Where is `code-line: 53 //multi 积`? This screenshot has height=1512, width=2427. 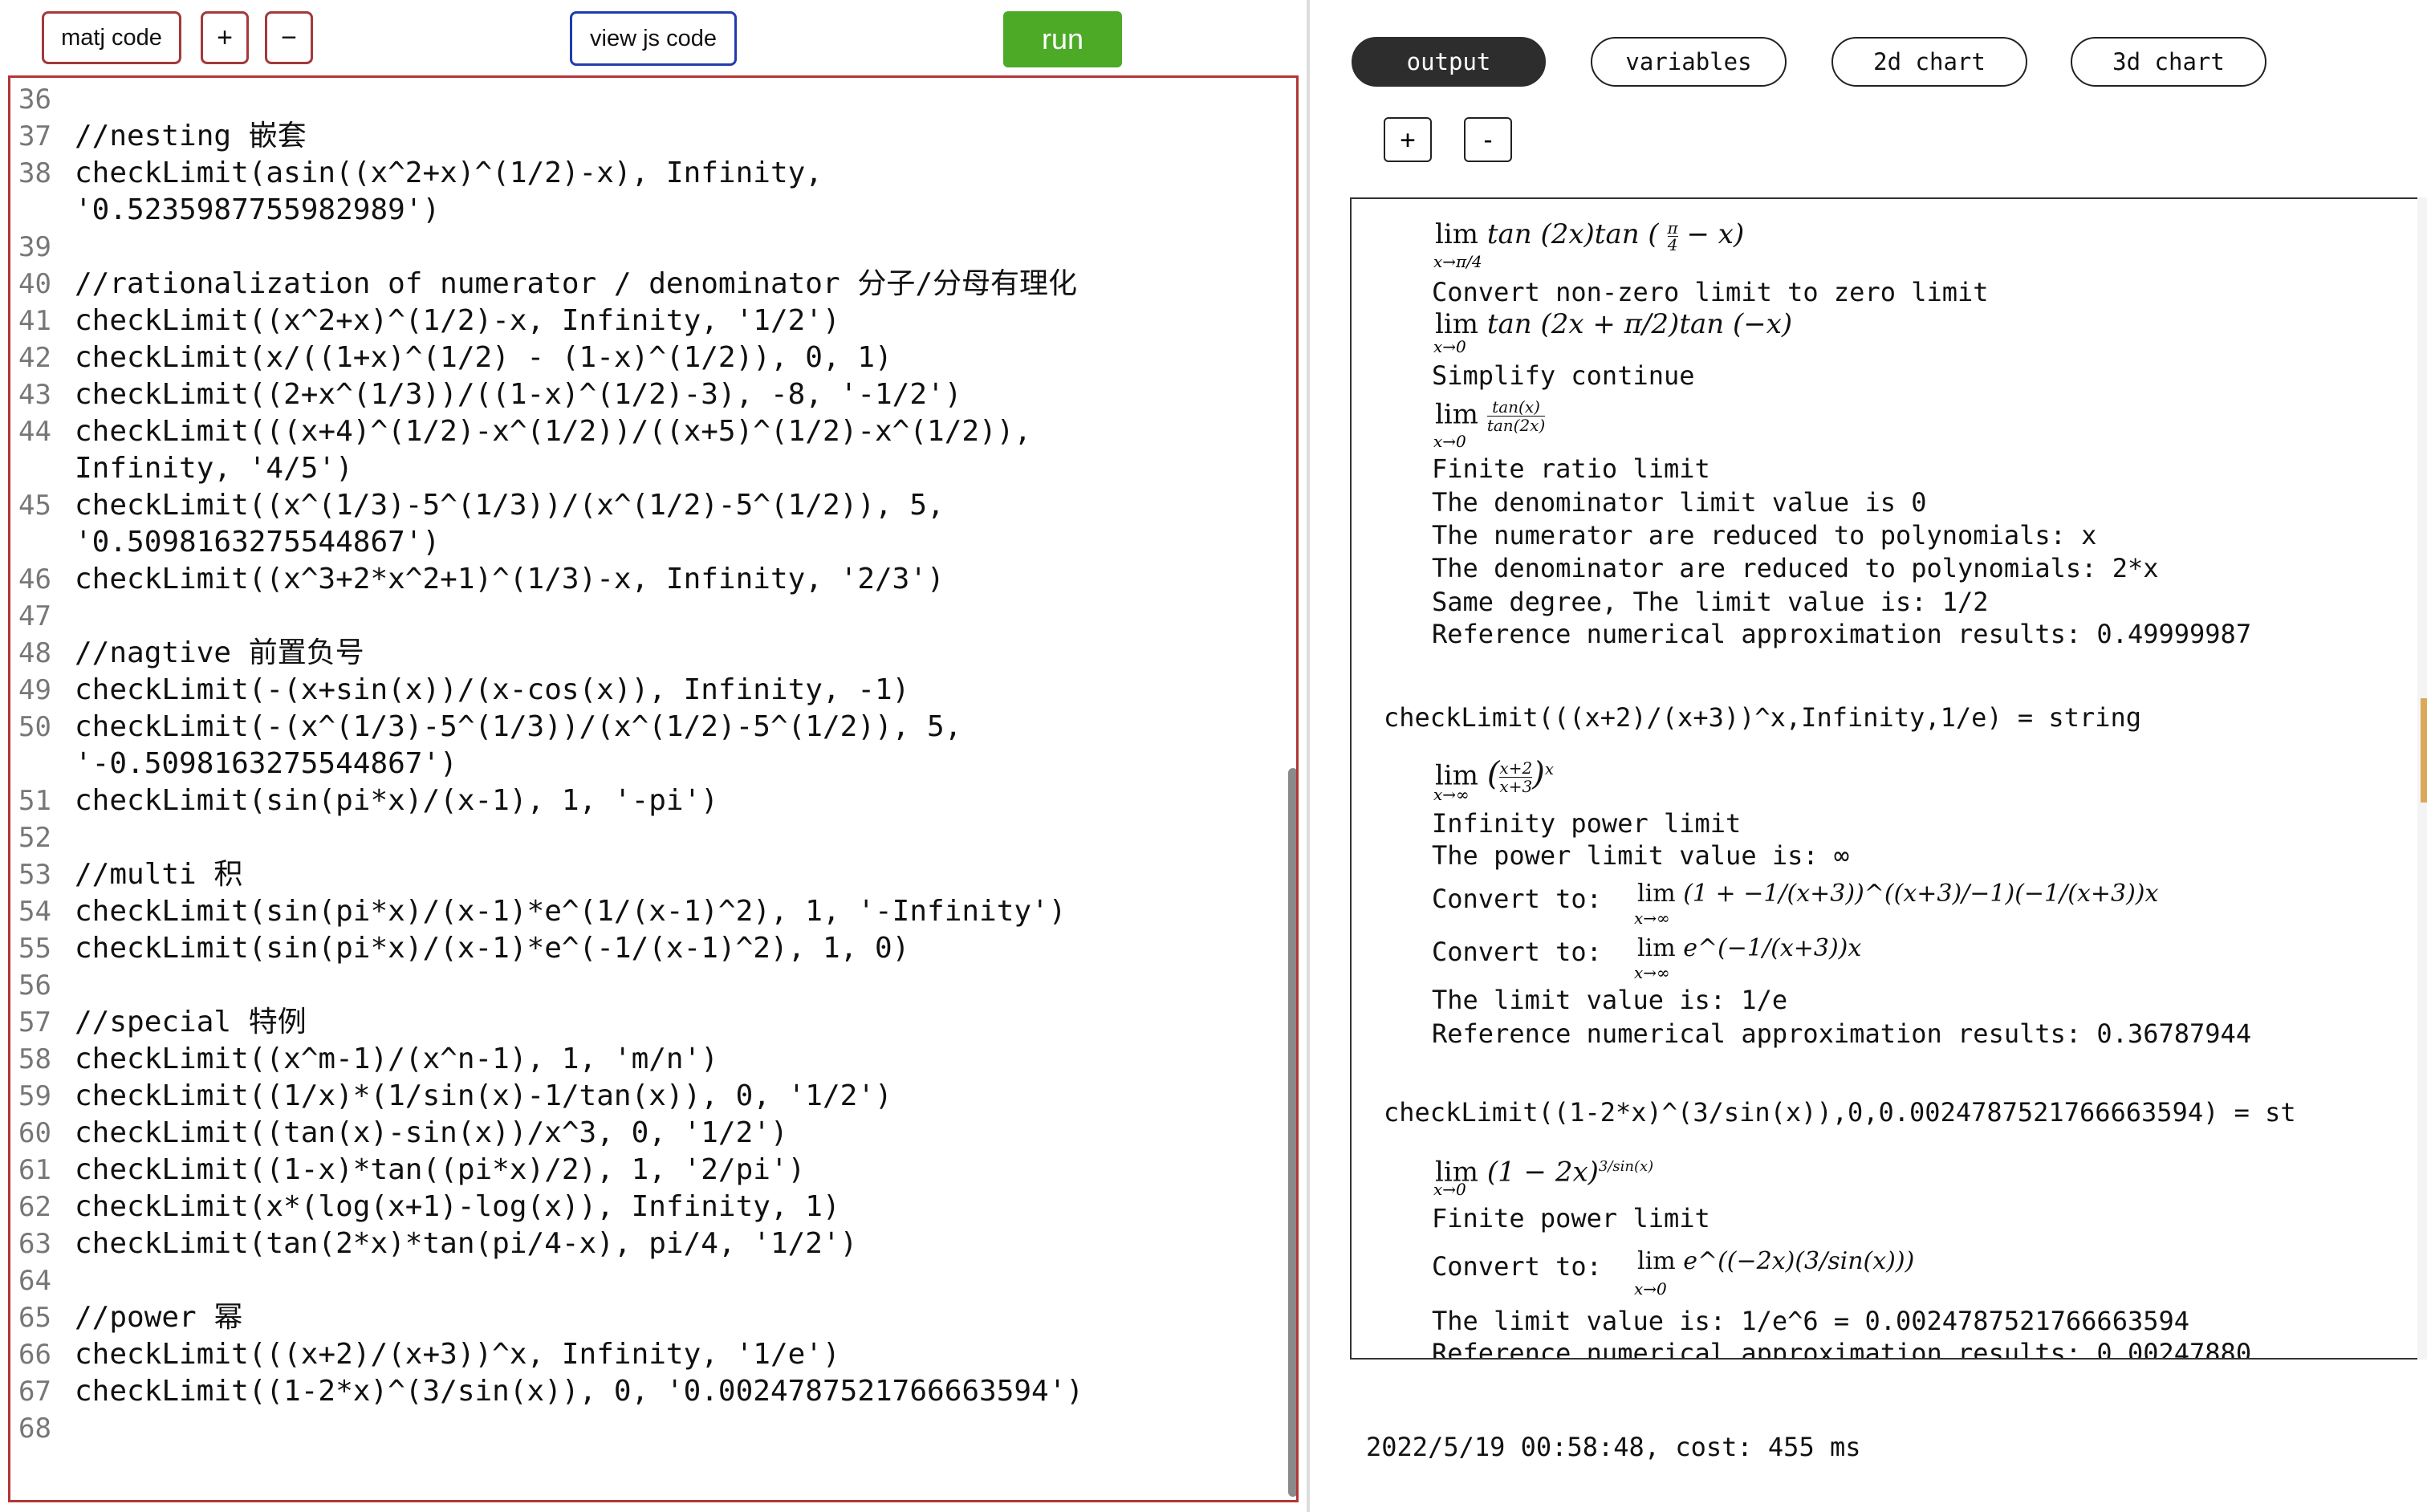 code-line: 53 //multi 积 is located at coordinates (648, 875).